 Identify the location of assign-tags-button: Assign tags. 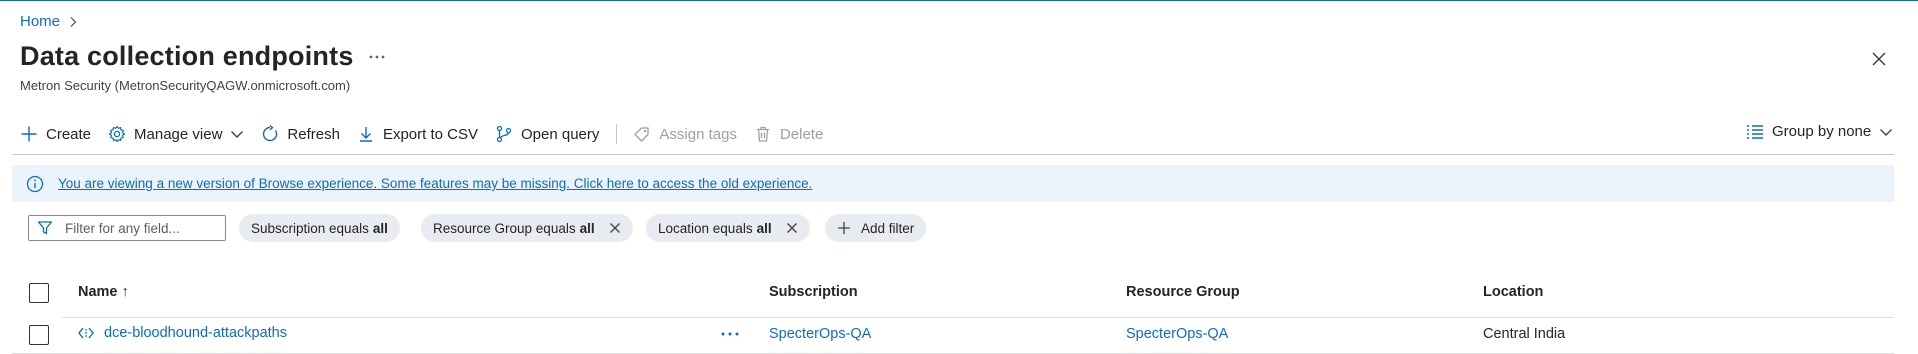
(685, 134).